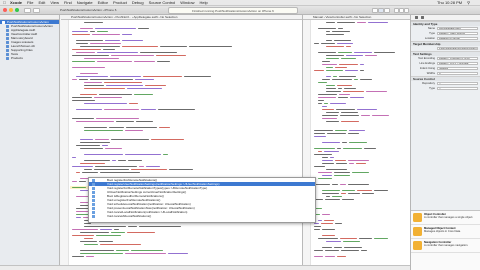 Image resolution: width=480 pixels, height=270 pixels. Describe the element at coordinates (88, 10) in the screenshot. I see `scheme-selector: PushNotificationsCustomAction › iPhone 6` at that location.